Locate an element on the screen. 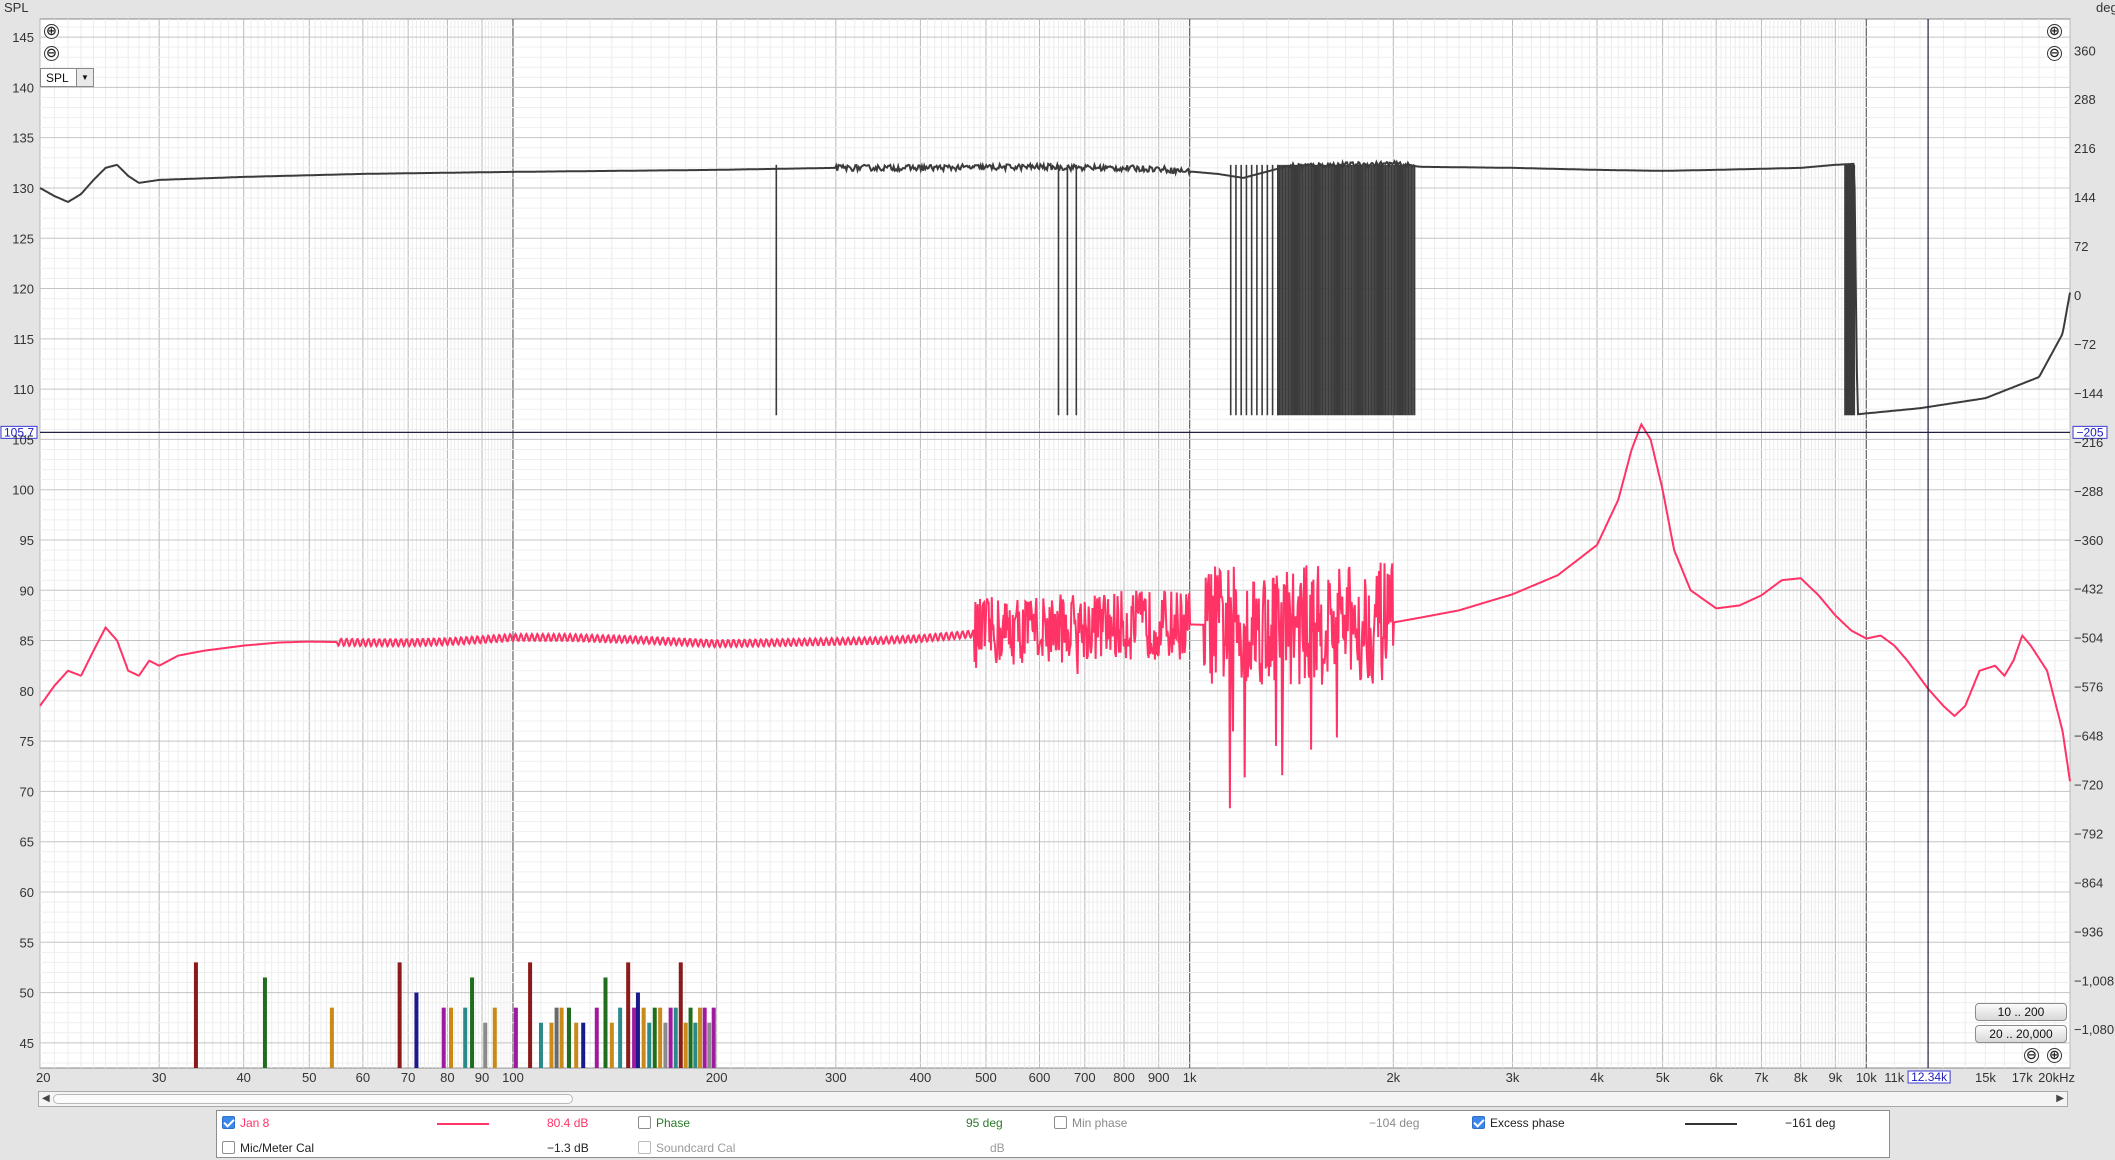 This screenshot has width=2115, height=1160. y-right-tick-label: −1,080 is located at coordinates (2094, 1029).